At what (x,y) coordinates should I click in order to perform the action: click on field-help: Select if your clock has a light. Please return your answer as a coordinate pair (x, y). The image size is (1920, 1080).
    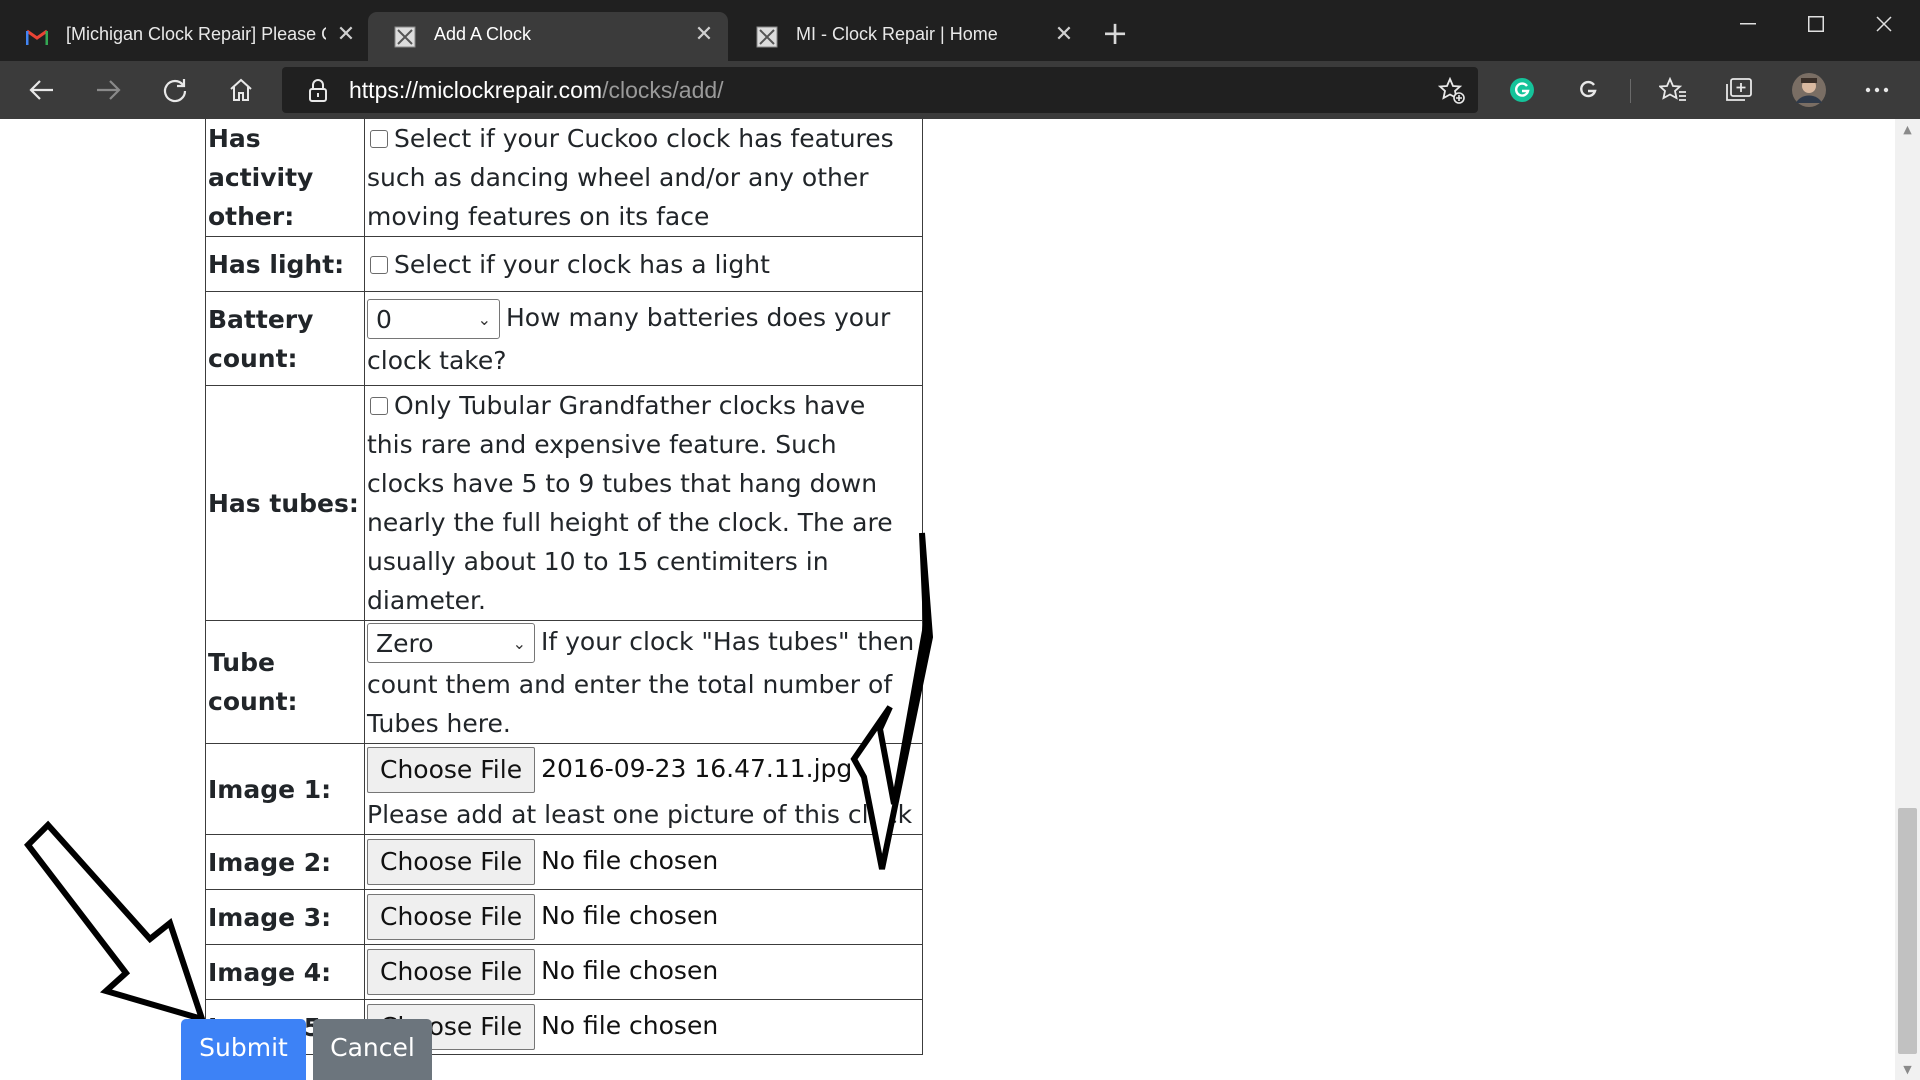
    Looking at the image, I should click on (582, 264).